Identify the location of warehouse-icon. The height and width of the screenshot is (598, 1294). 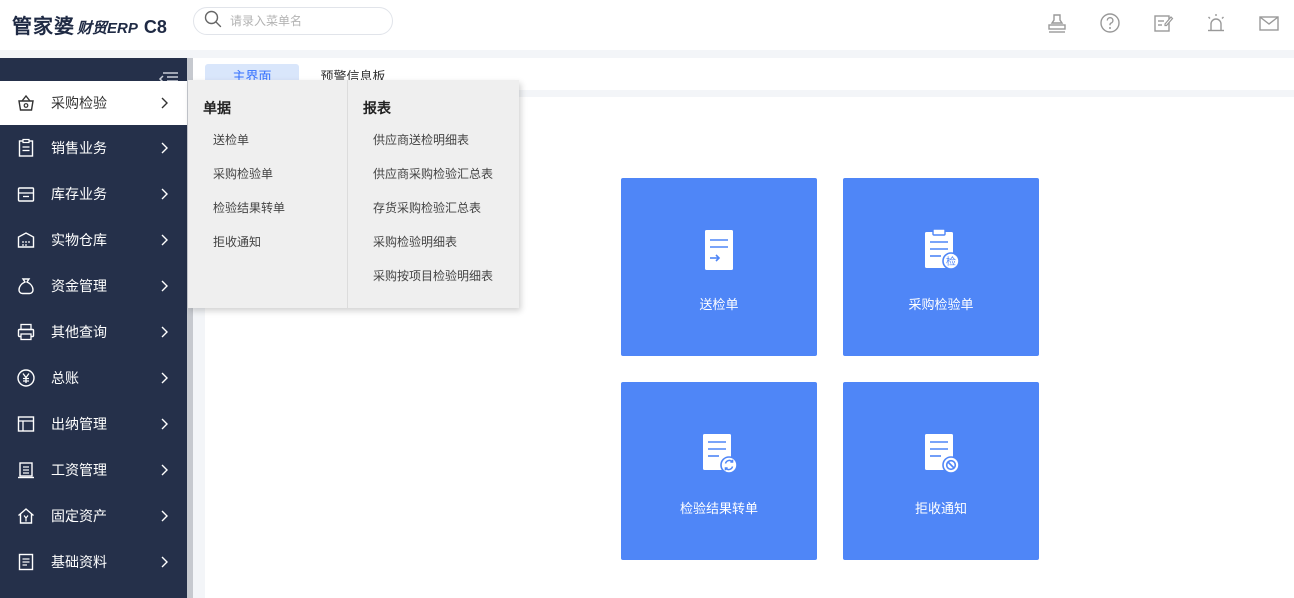
(26, 240).